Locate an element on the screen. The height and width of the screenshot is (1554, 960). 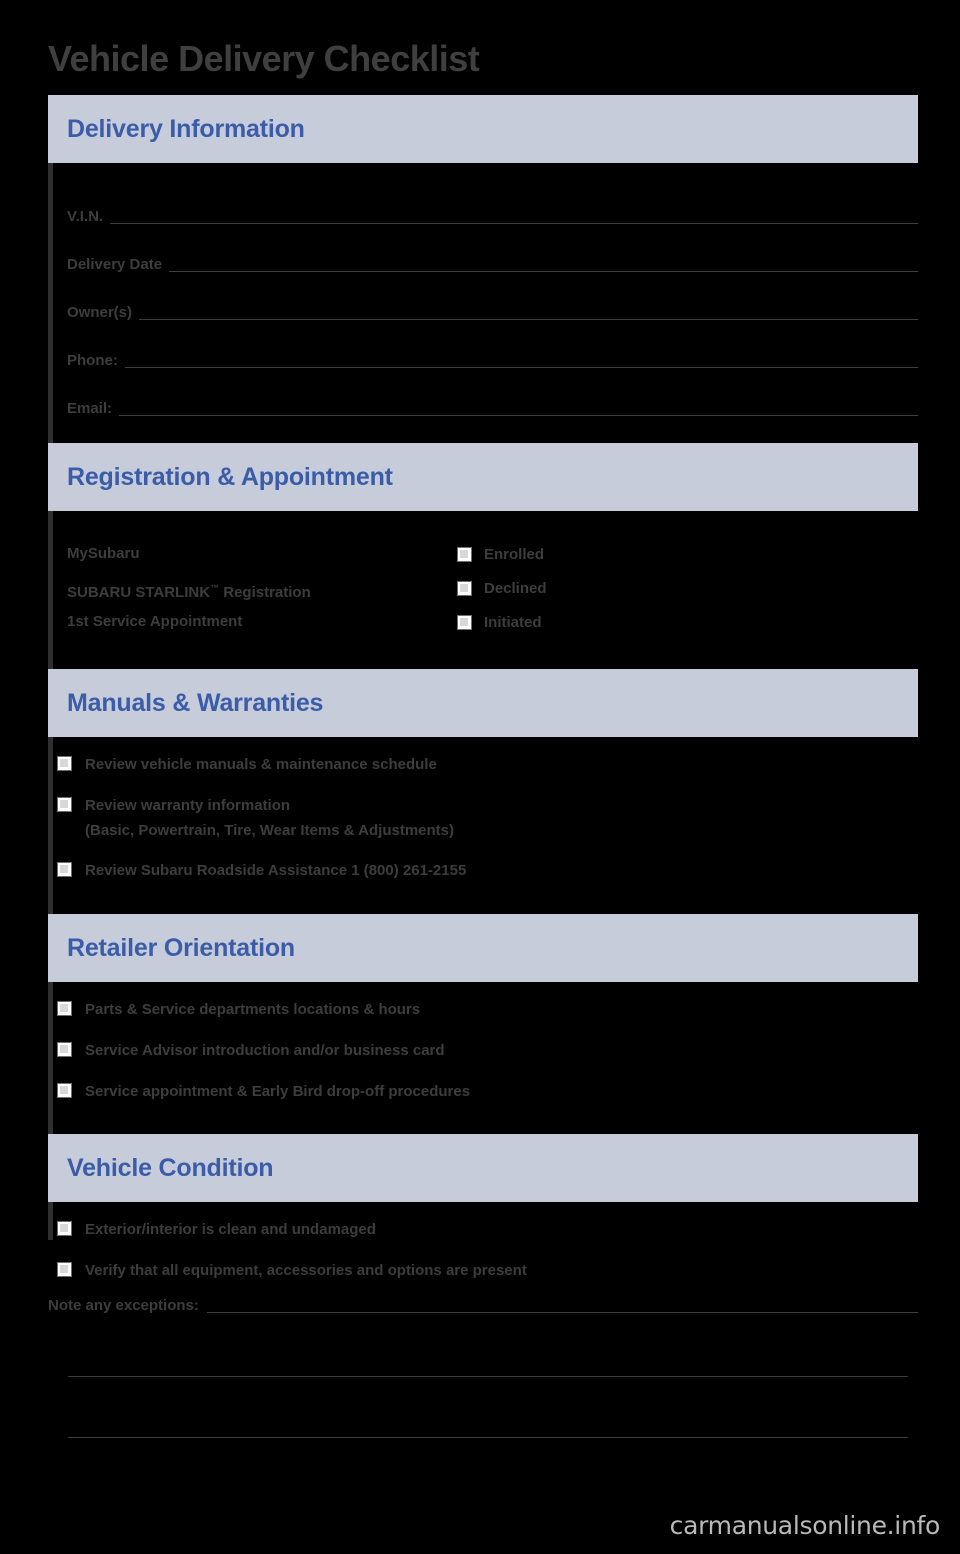
field-label: Delivery Date is located at coordinates (115, 264).